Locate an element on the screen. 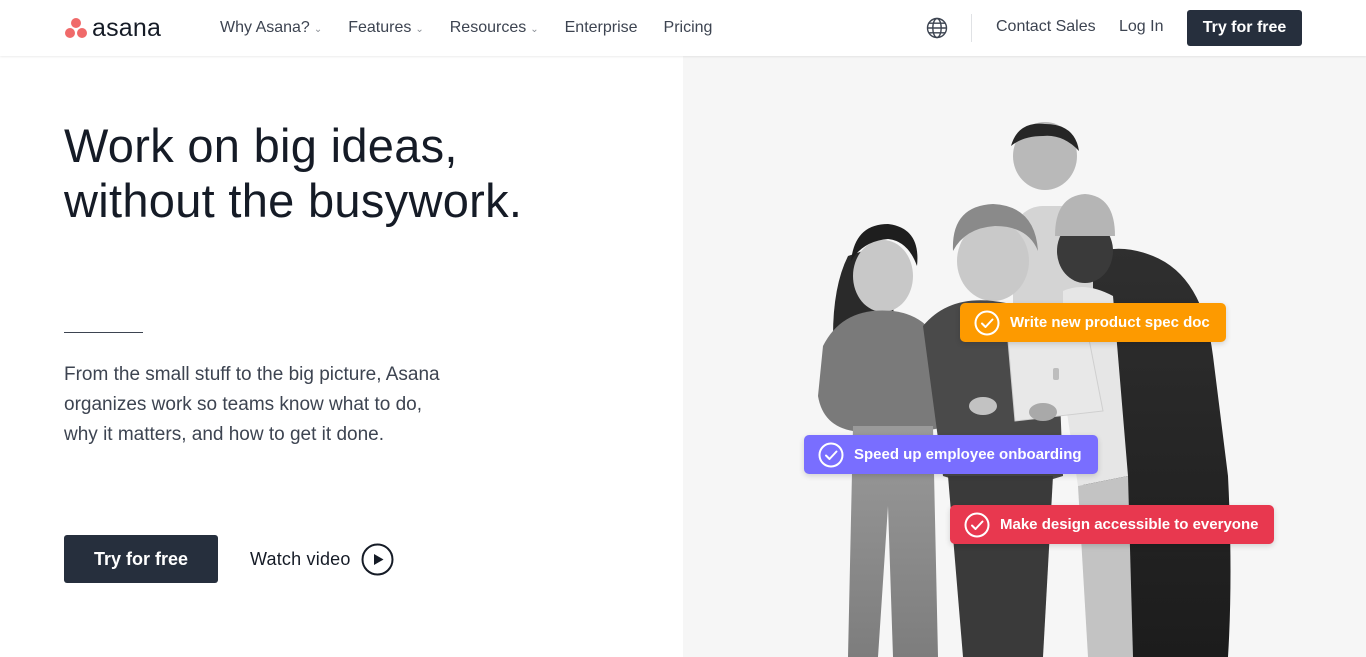 The image size is (1366, 657). nav-item-label: Enterprise is located at coordinates (601, 27).